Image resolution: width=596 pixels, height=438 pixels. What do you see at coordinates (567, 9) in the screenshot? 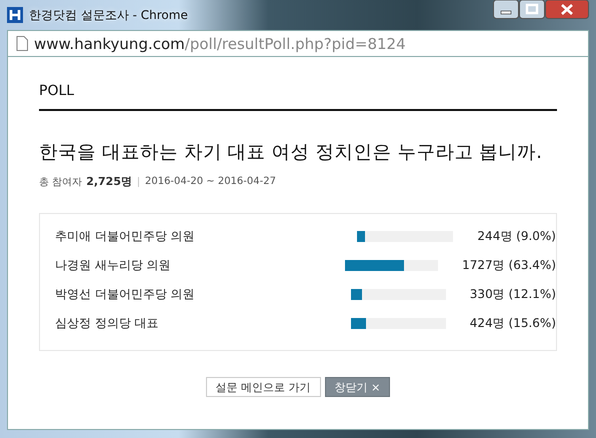
I see `close-button` at bounding box center [567, 9].